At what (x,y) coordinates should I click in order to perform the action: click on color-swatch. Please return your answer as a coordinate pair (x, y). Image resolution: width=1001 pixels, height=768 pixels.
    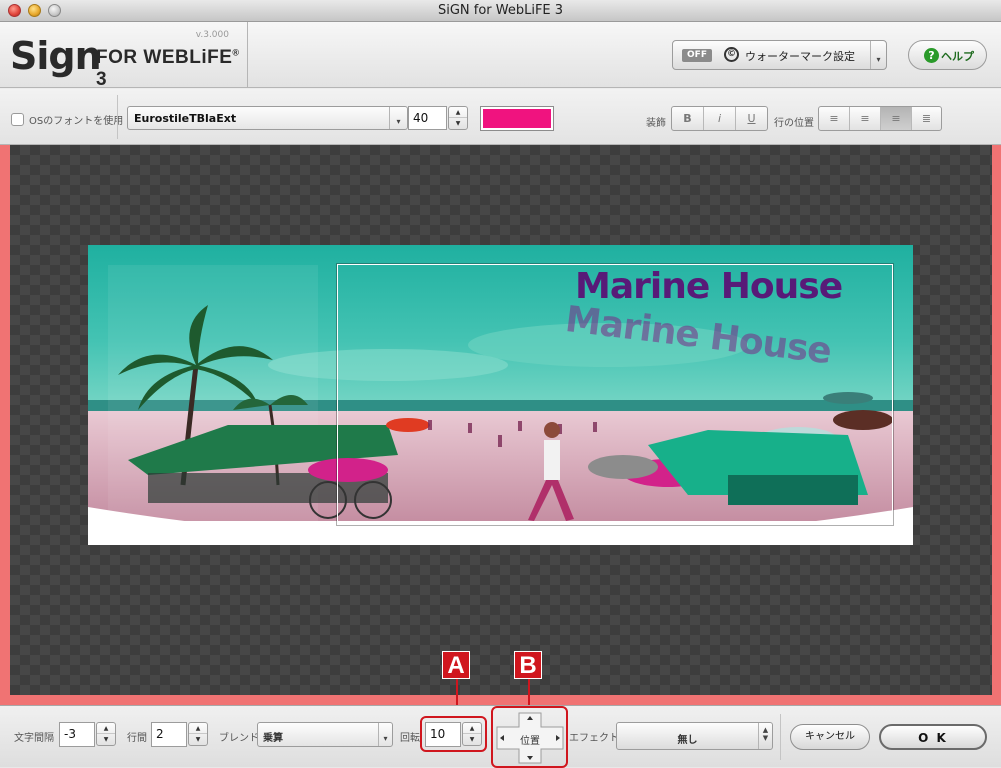
    Looking at the image, I should click on (517, 118).